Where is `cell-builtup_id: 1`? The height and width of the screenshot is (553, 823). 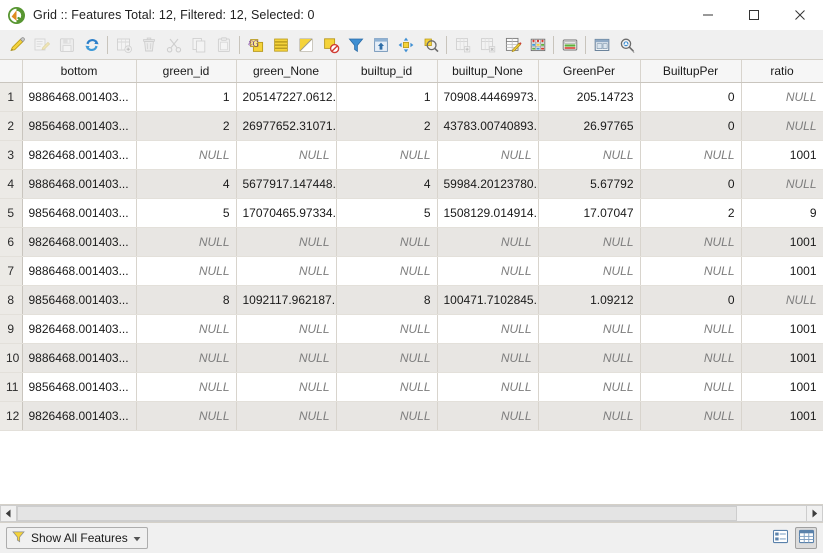
cell-builtup_id: 1 is located at coordinates (387, 97).